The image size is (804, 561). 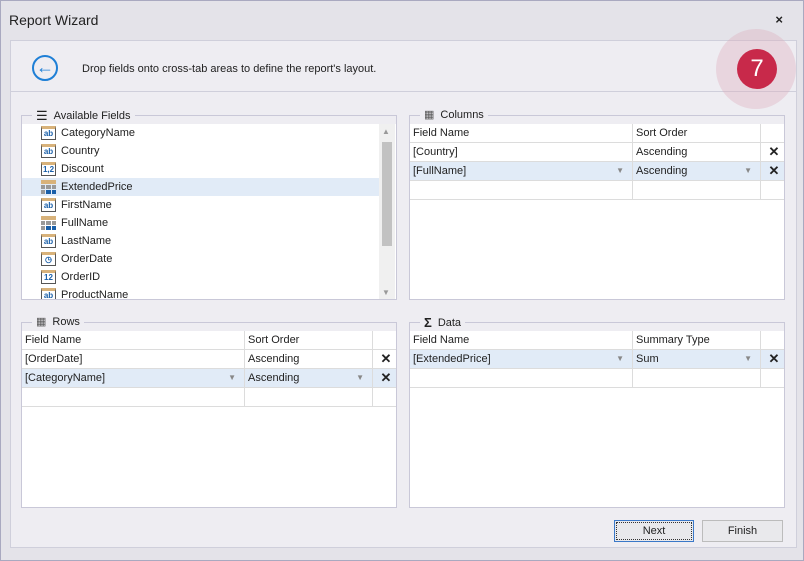 I want to click on field-item: ab ProductName, so click(x=200, y=292).